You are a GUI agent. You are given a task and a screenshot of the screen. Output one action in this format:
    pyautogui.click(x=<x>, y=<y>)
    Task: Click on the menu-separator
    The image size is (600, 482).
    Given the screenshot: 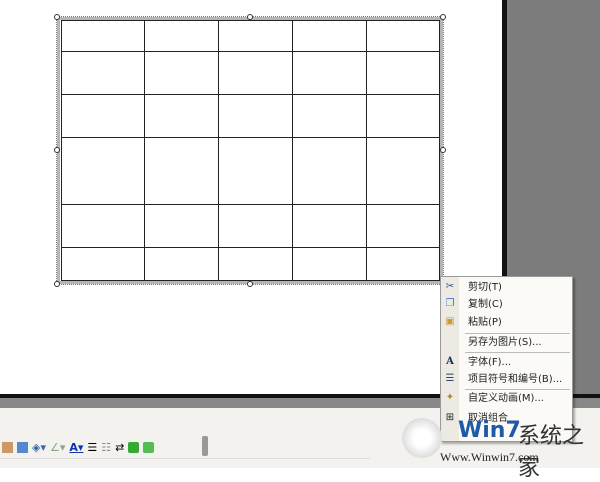 What is the action you would take?
    pyautogui.click(x=517, y=352)
    